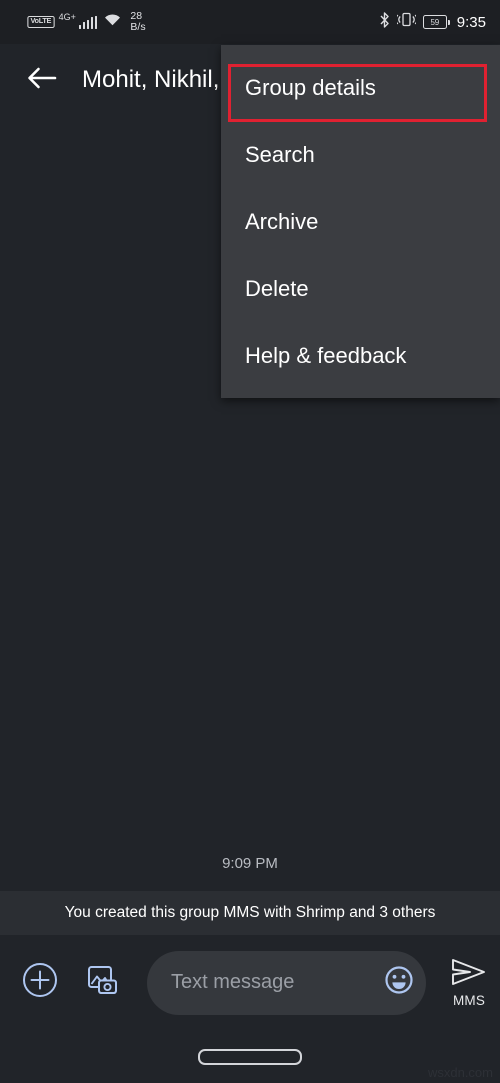 This screenshot has height=1083, width=500. I want to click on message-timestamp: 9:09 PM, so click(250, 863).